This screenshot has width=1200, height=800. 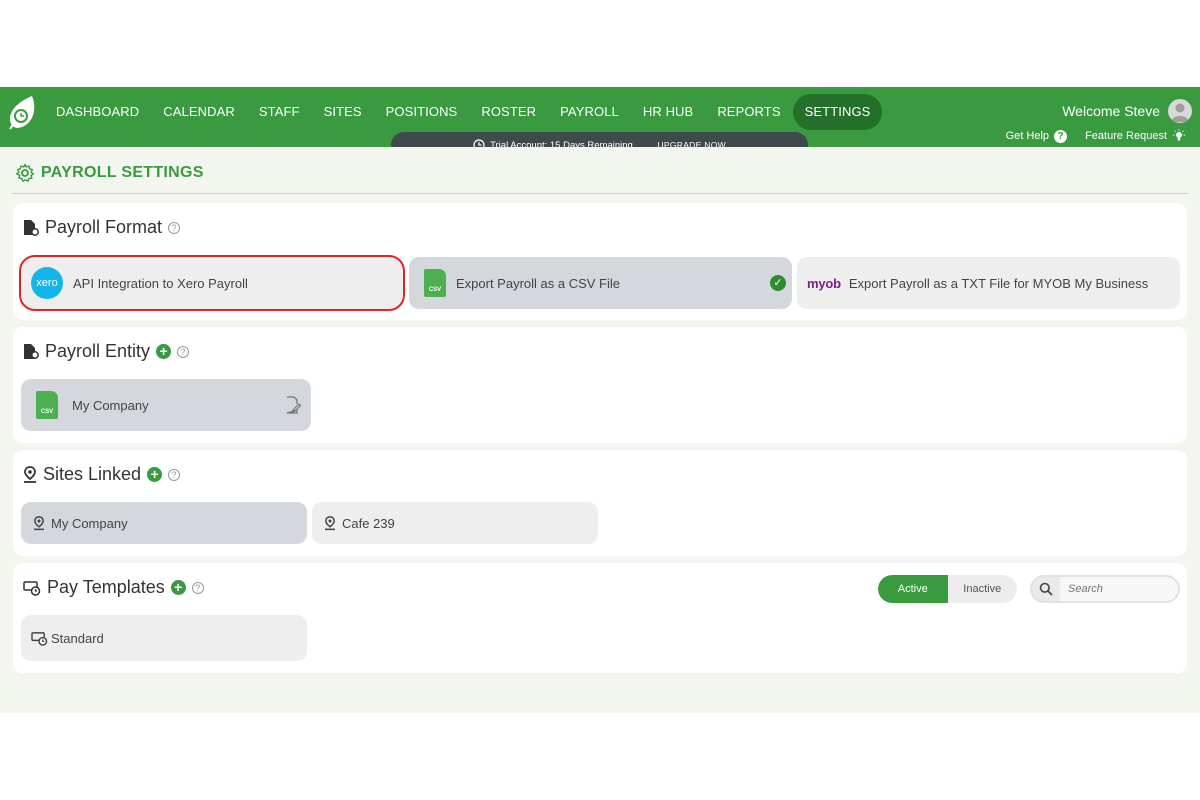 What do you see at coordinates (178, 587) in the screenshot?
I see `add-template-button: +` at bounding box center [178, 587].